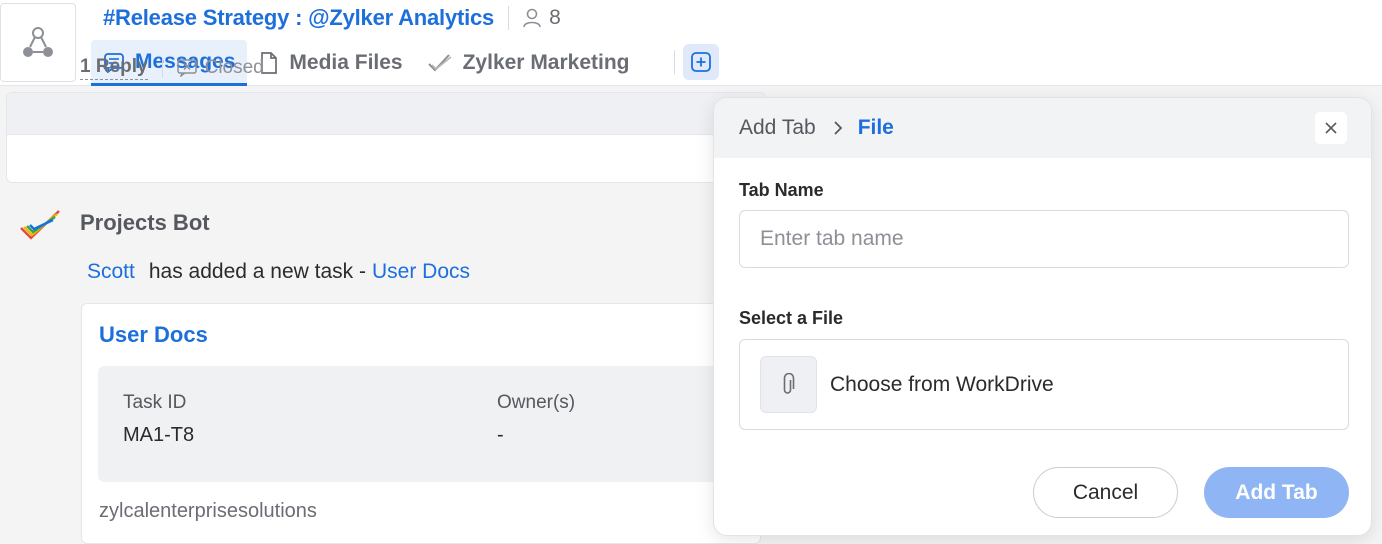 Image resolution: width=1382 pixels, height=544 pixels. Describe the element at coordinates (159, 435) in the screenshot. I see `task-id-value: MA1-T8` at that location.